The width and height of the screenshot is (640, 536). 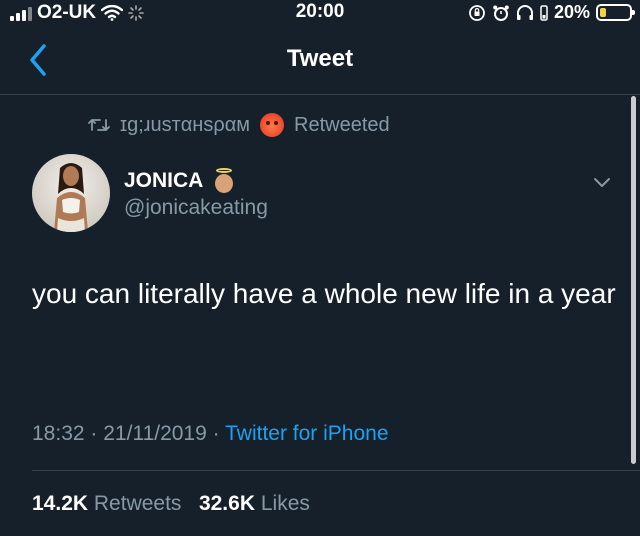 I want to click on hot-face-emoji, so click(x=272, y=125).